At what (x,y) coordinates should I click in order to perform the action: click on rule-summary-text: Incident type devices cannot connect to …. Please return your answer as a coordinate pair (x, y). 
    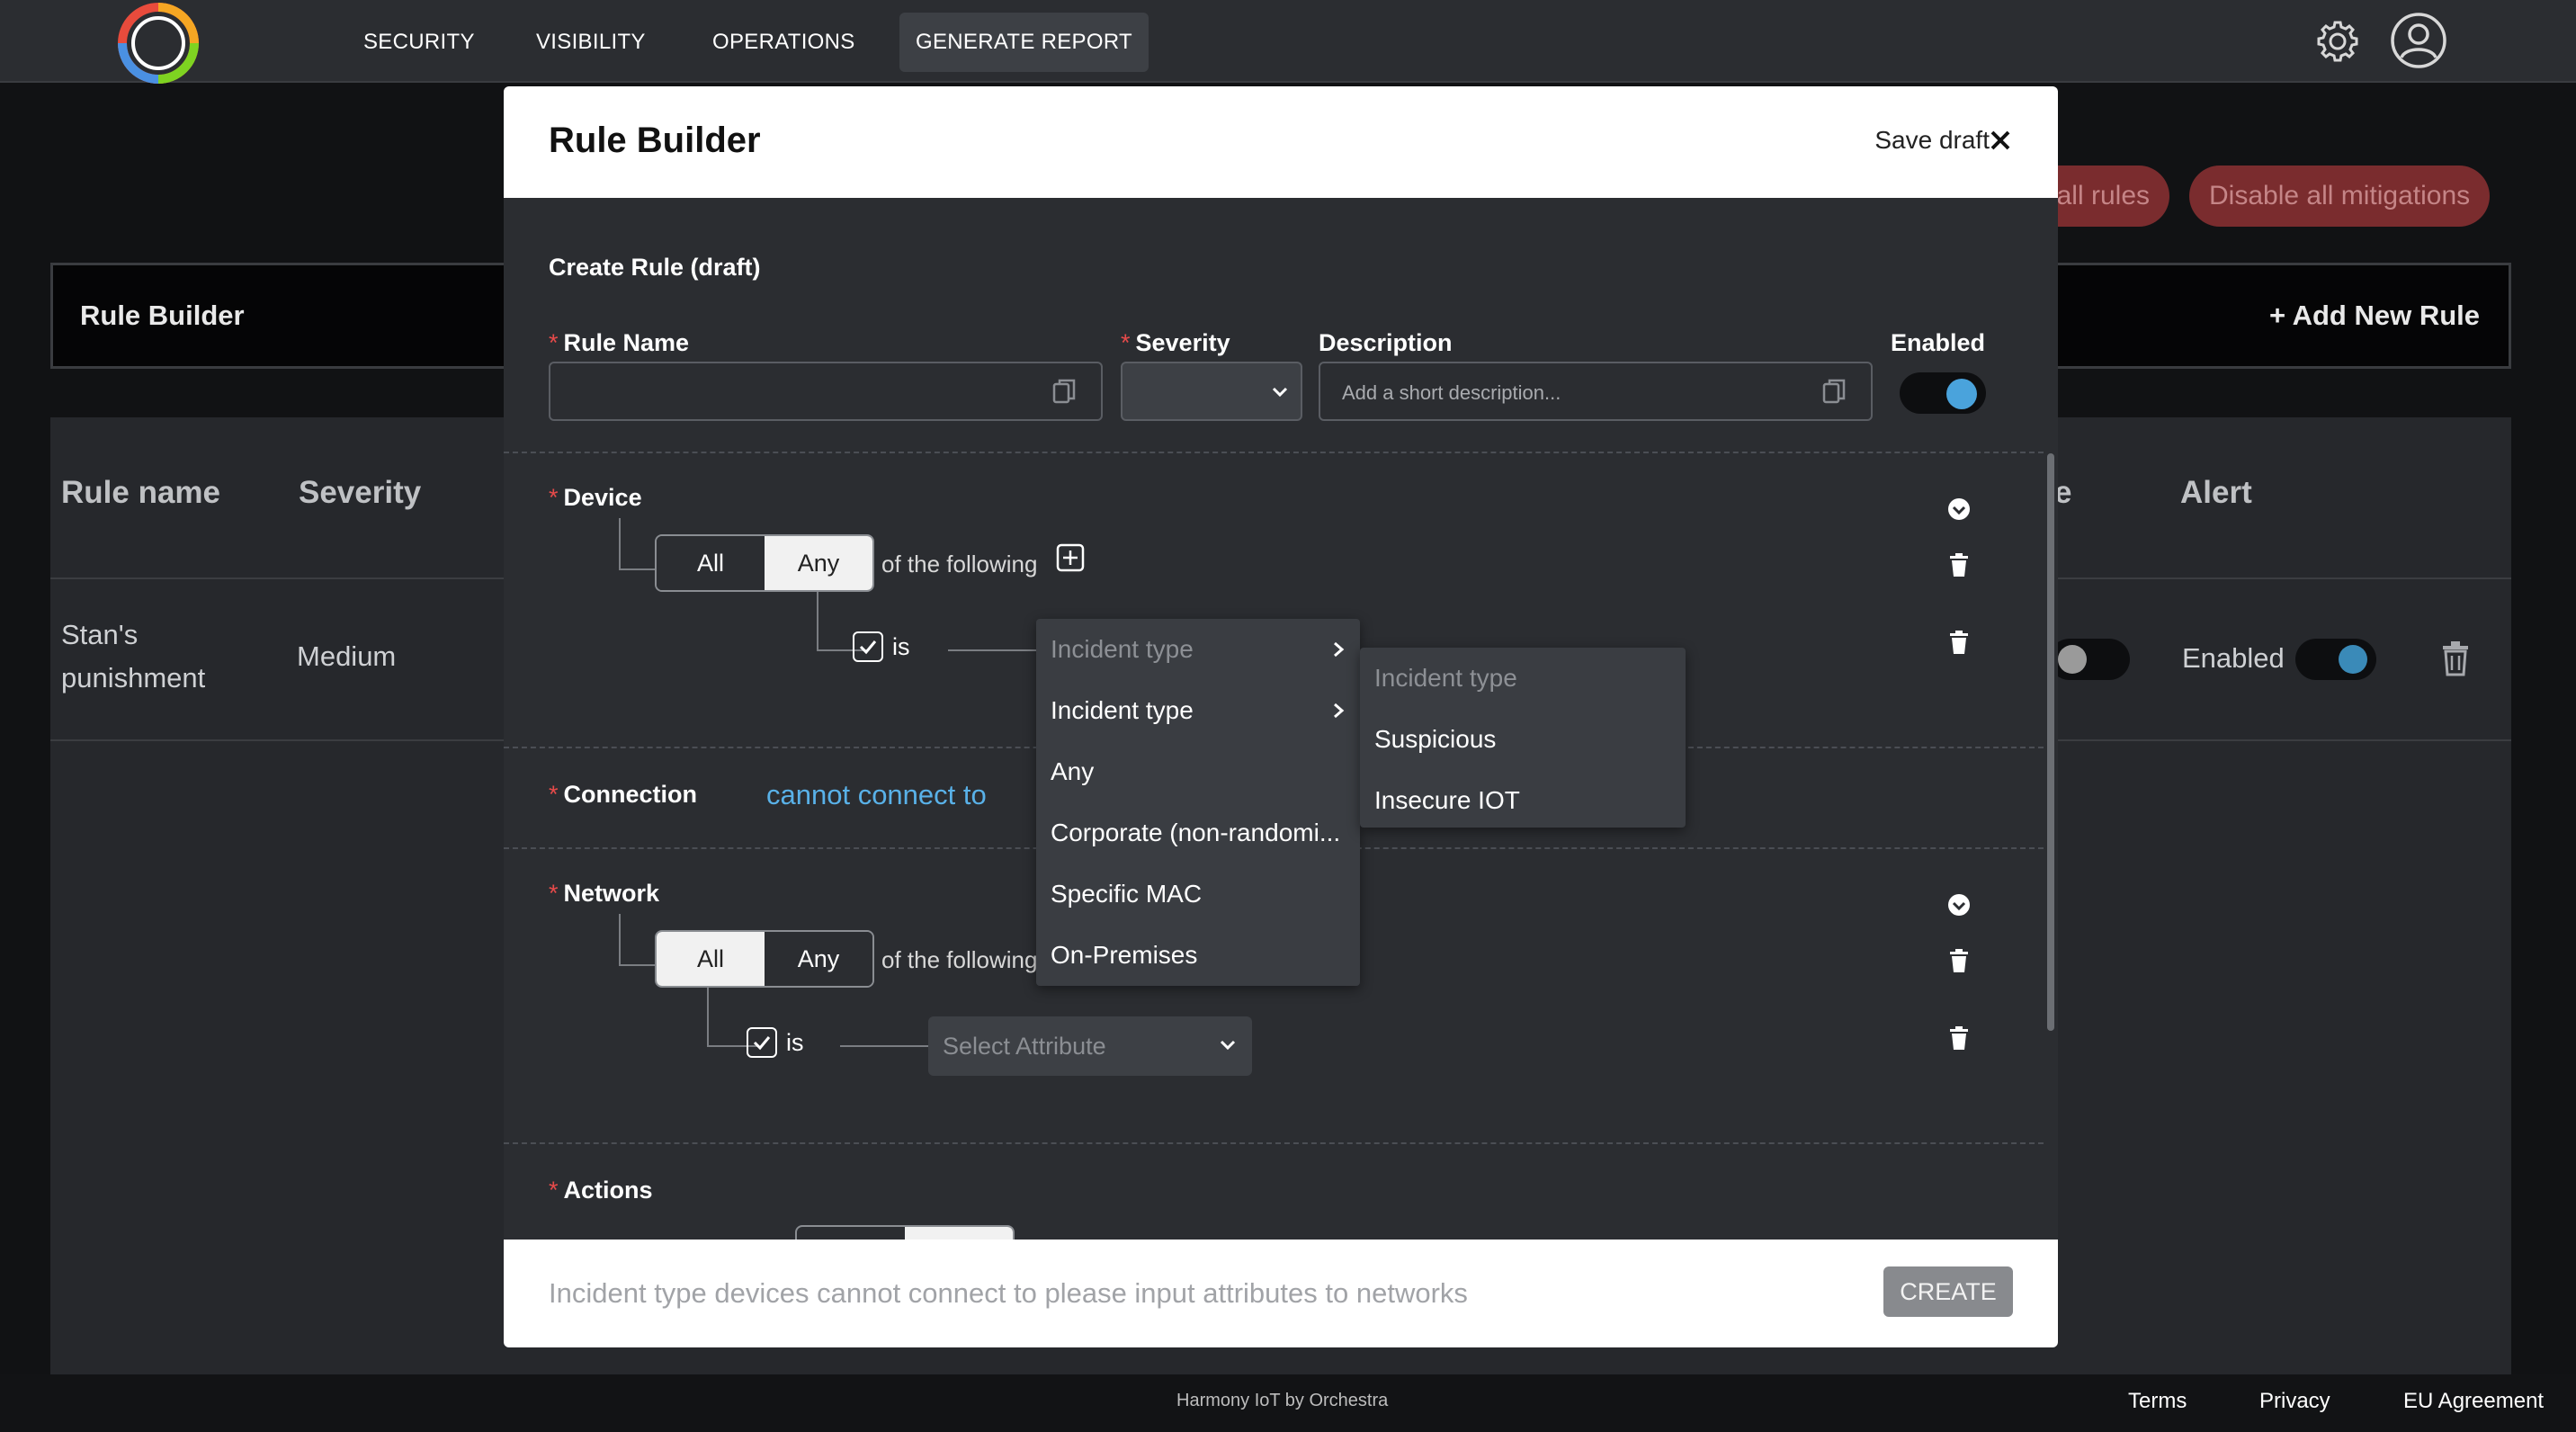
    Looking at the image, I should click on (1008, 1293).